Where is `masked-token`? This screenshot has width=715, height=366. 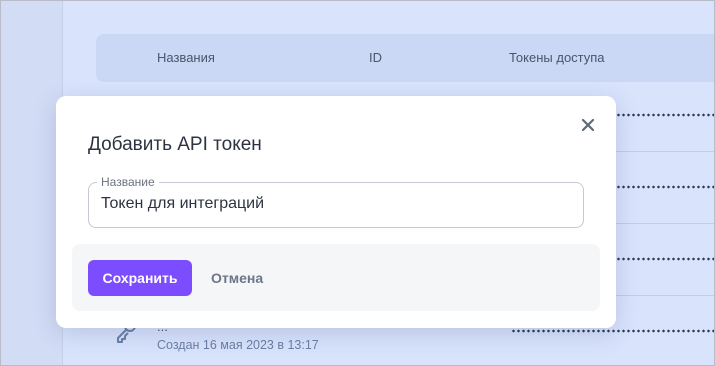 masked-token is located at coordinates (612, 331).